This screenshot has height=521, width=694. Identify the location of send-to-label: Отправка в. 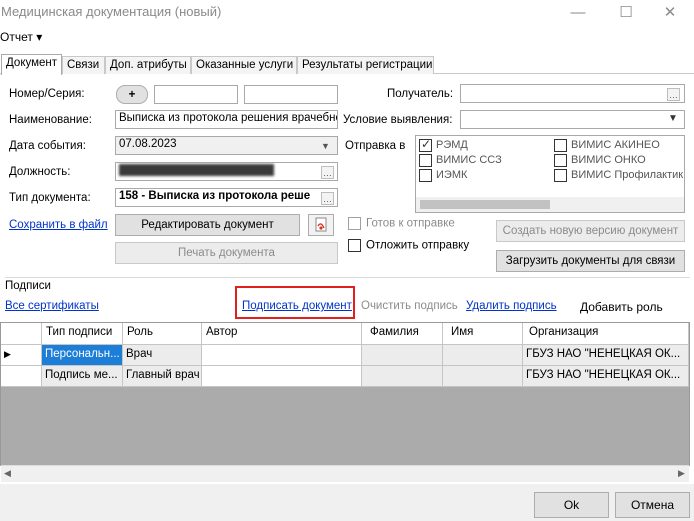
(375, 146).